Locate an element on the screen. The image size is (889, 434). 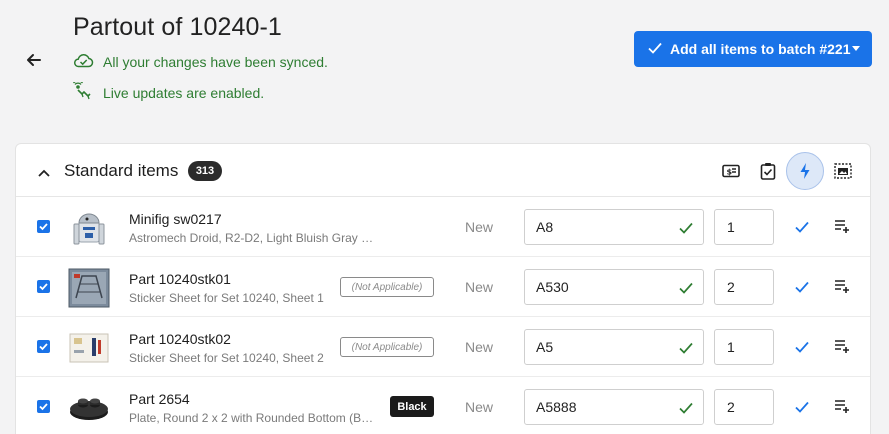
cloud-check-icon is located at coordinates (88, 61).